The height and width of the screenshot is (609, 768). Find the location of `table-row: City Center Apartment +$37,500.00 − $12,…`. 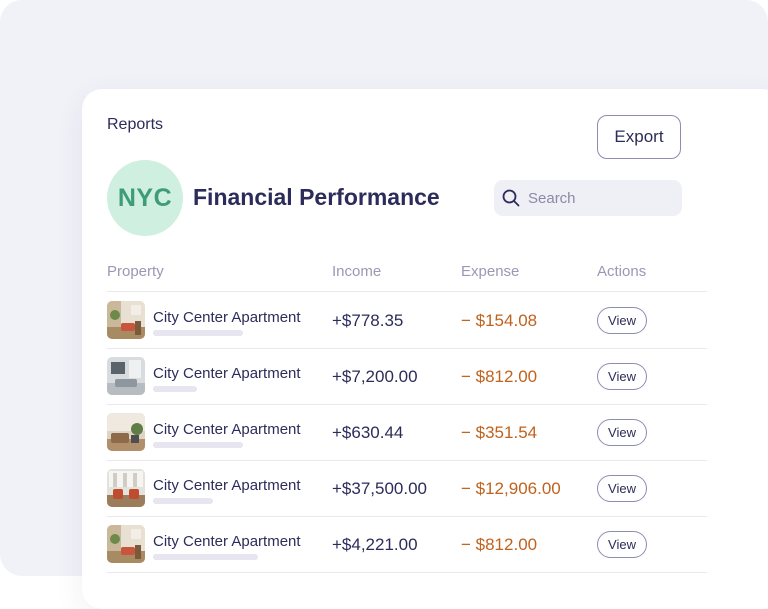

table-row: City Center Apartment +$37,500.00 − $12,… is located at coordinates (407, 488).